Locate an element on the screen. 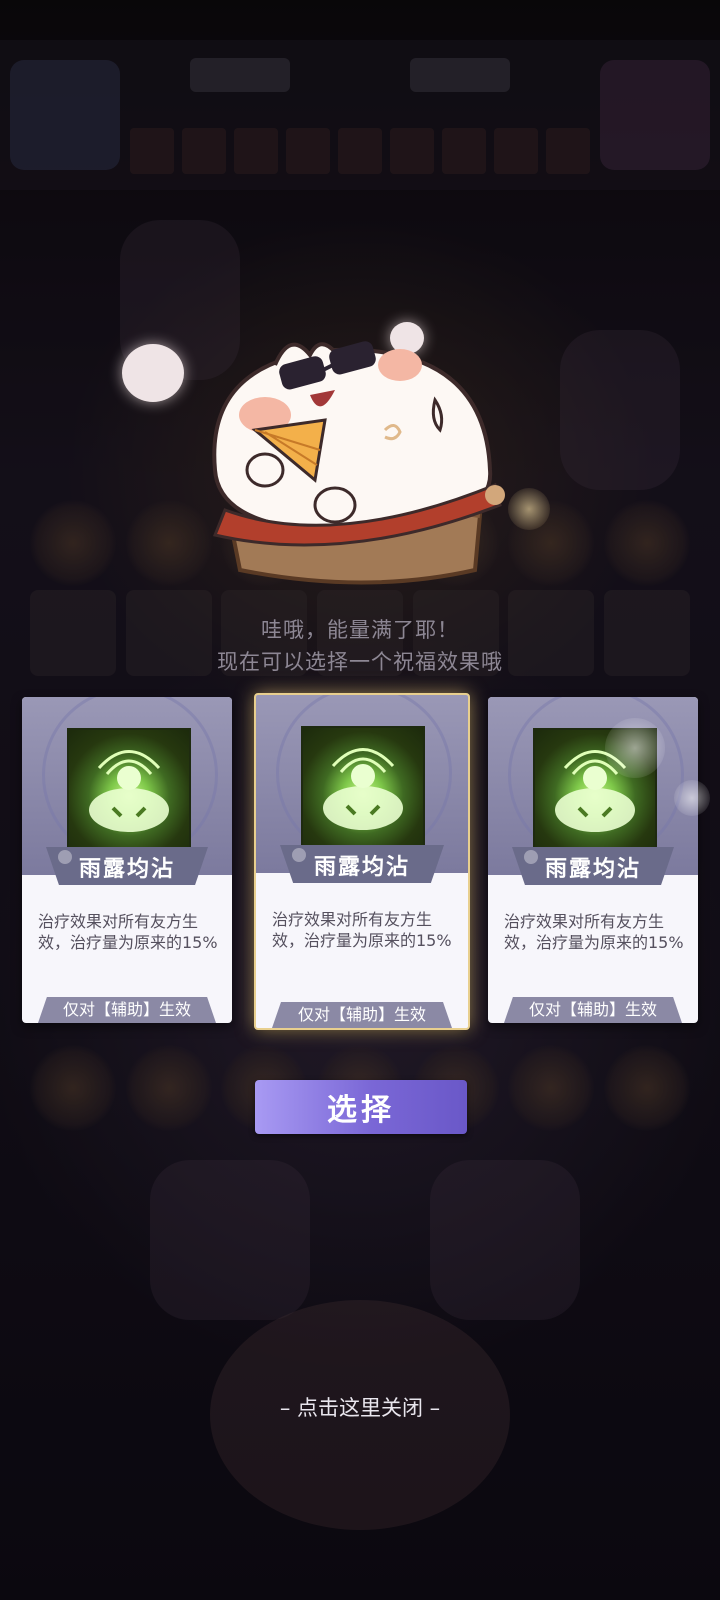 Image resolution: width=720 pixels, height=1600 pixels. blessing-card-3: 雨露均沾 治疗效果对所有友方生效，治疗量为原来的15% 仅对【辅助】生效 is located at coordinates (593, 860).